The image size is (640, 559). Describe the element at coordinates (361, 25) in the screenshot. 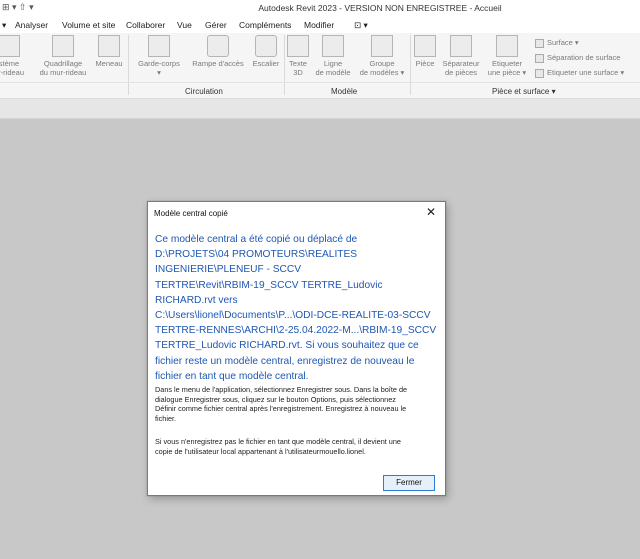

I see `contextual-tab-dropdown: ⊡ ▾` at that location.